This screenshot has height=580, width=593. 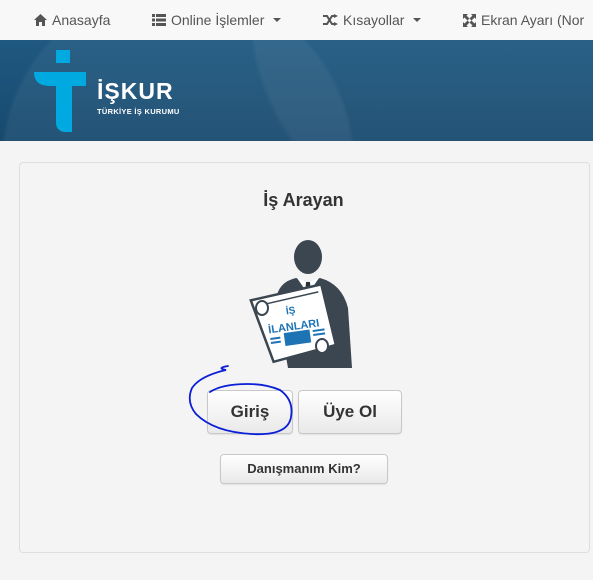 I want to click on nav-online-islemler: Online İşlemler, so click(x=217, y=20).